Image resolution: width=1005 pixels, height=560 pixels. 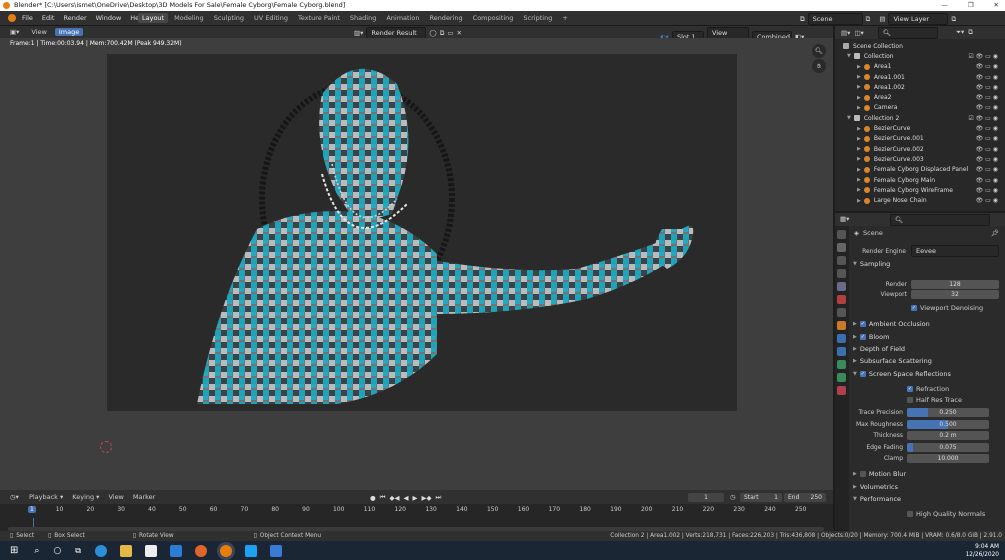 What do you see at coordinates (927, 499) in the screenshot?
I see `section-performance: ▼ Performance` at bounding box center [927, 499].